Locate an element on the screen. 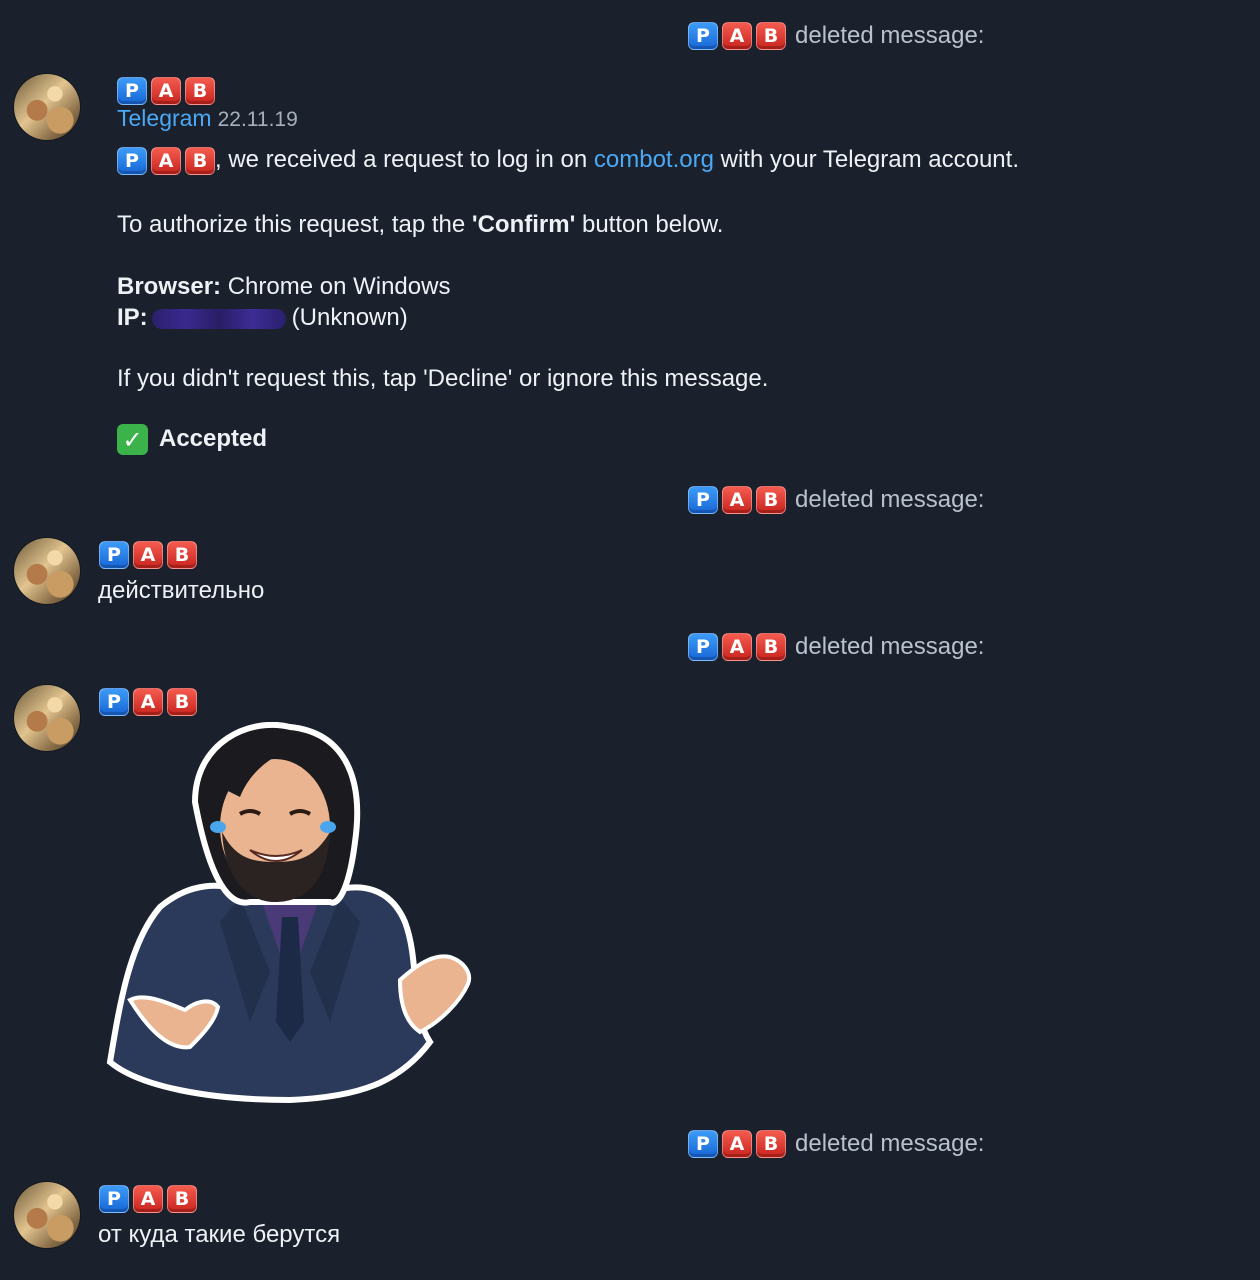  message-text: , we received a request to log in on is located at coordinates (404, 159).